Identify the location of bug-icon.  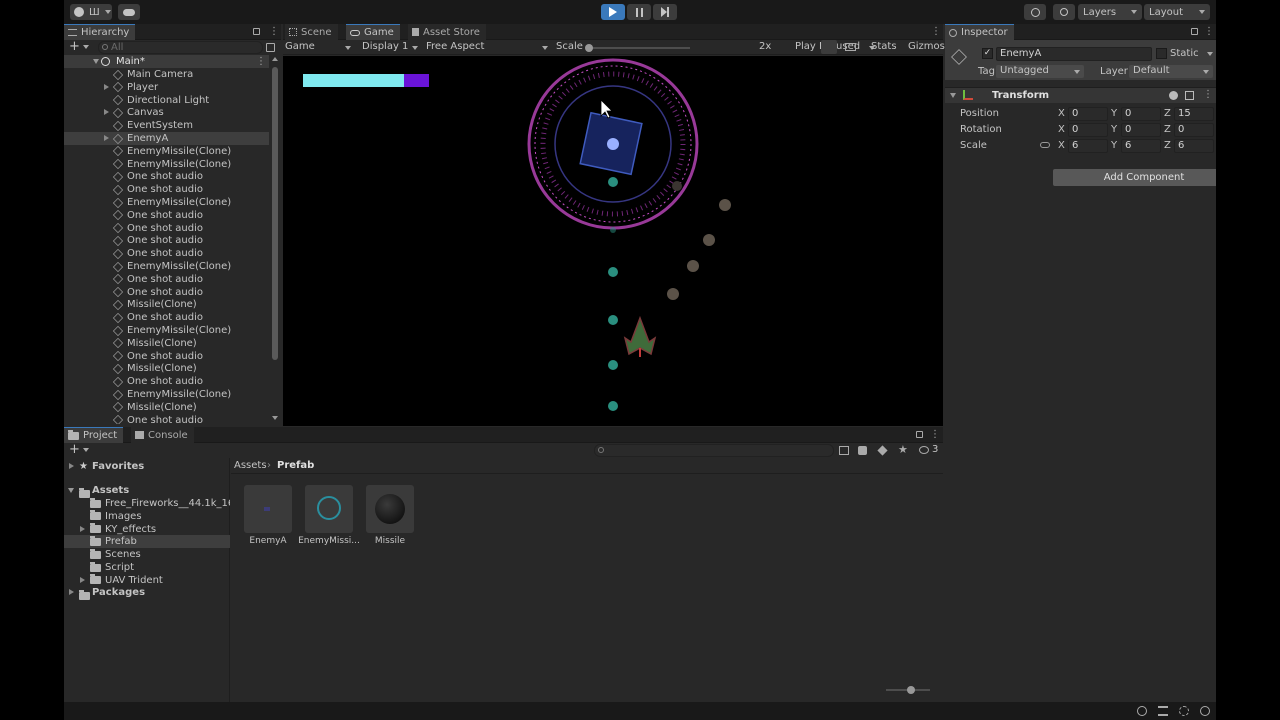
(1142, 711).